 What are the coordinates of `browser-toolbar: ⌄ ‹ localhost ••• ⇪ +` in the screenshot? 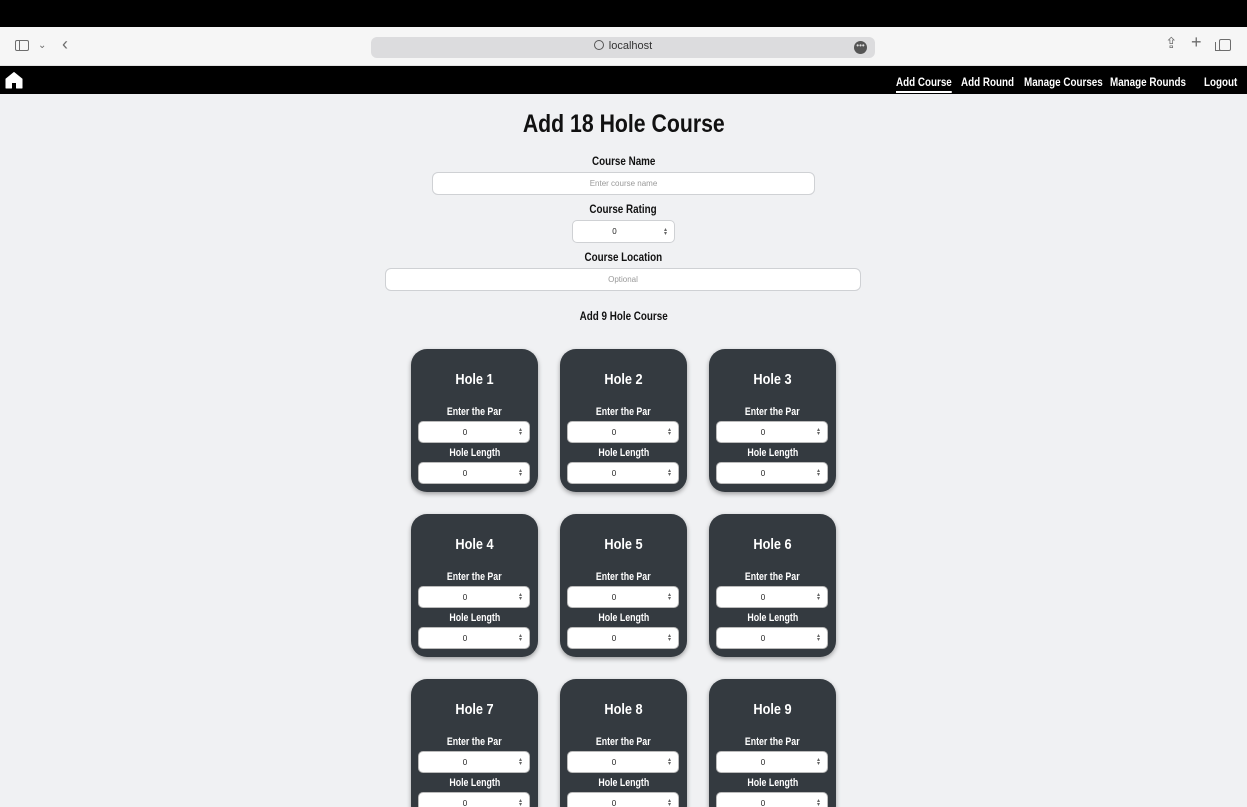 It's located at (623, 46).